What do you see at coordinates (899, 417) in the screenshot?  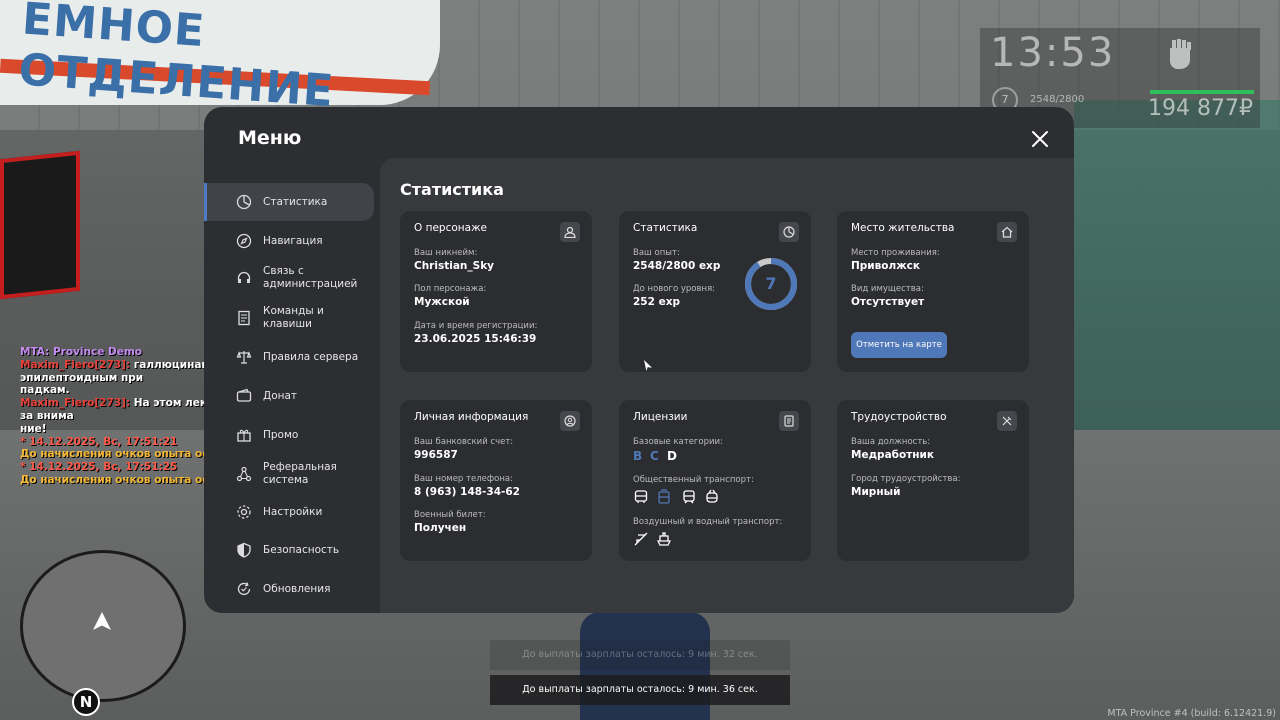 I see `card-title: Трудоустройство` at bounding box center [899, 417].